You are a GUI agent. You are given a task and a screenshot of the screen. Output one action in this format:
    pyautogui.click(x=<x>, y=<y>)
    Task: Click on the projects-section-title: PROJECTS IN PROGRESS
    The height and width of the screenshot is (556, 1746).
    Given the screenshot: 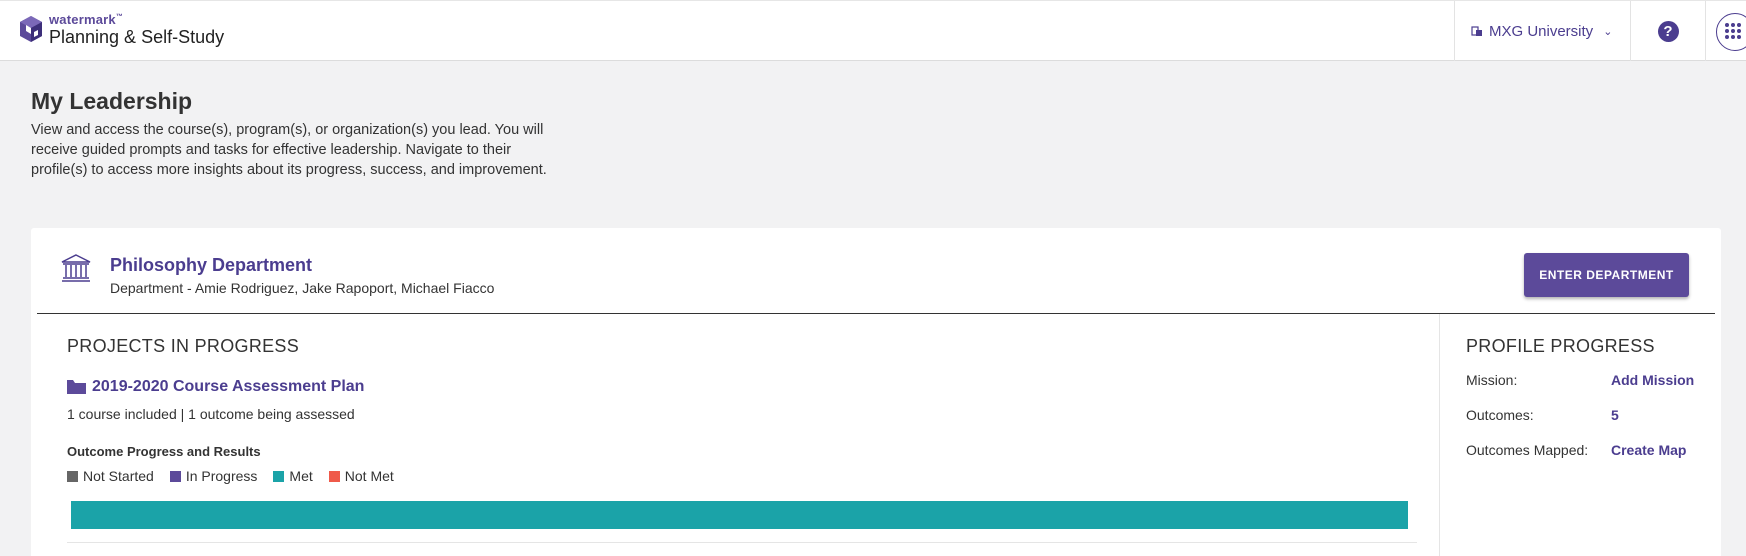 What is the action you would take?
    pyautogui.click(x=183, y=346)
    